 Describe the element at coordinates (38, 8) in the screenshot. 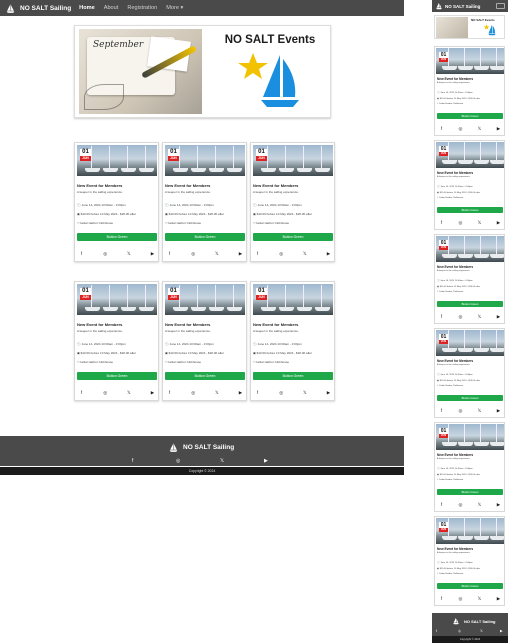

I see `brand-logo: NO SALT Sailing` at that location.